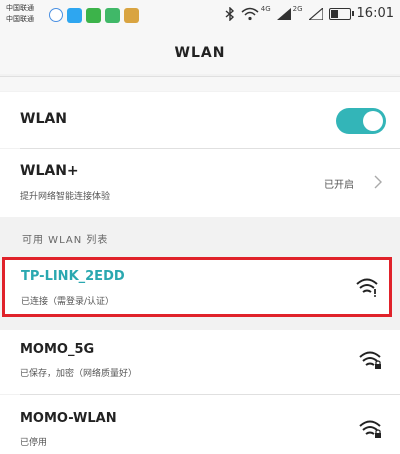 The image size is (400, 454). What do you see at coordinates (20, 19) in the screenshot?
I see `carrier-line-2: 中国联通` at bounding box center [20, 19].